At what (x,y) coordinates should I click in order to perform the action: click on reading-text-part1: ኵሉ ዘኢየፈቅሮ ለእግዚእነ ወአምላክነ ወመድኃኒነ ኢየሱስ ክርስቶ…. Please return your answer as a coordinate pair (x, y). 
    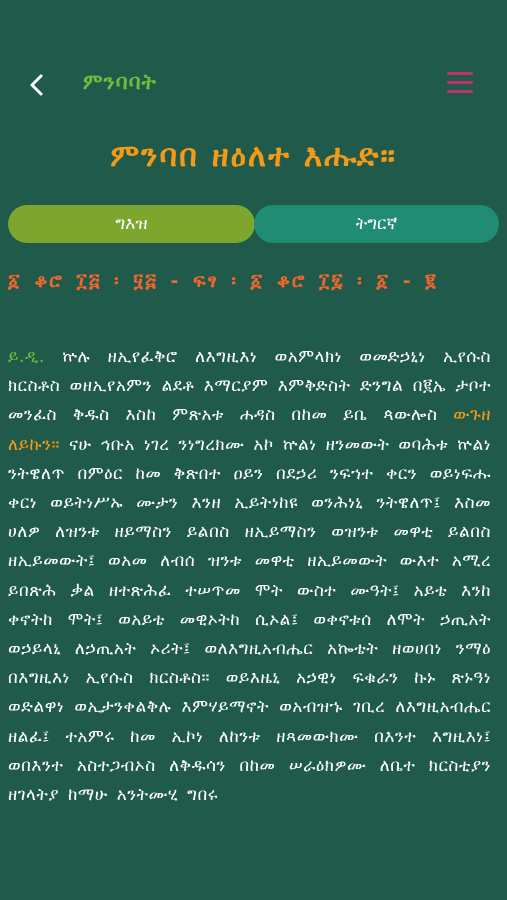
    Looking at the image, I should click on (250, 386).